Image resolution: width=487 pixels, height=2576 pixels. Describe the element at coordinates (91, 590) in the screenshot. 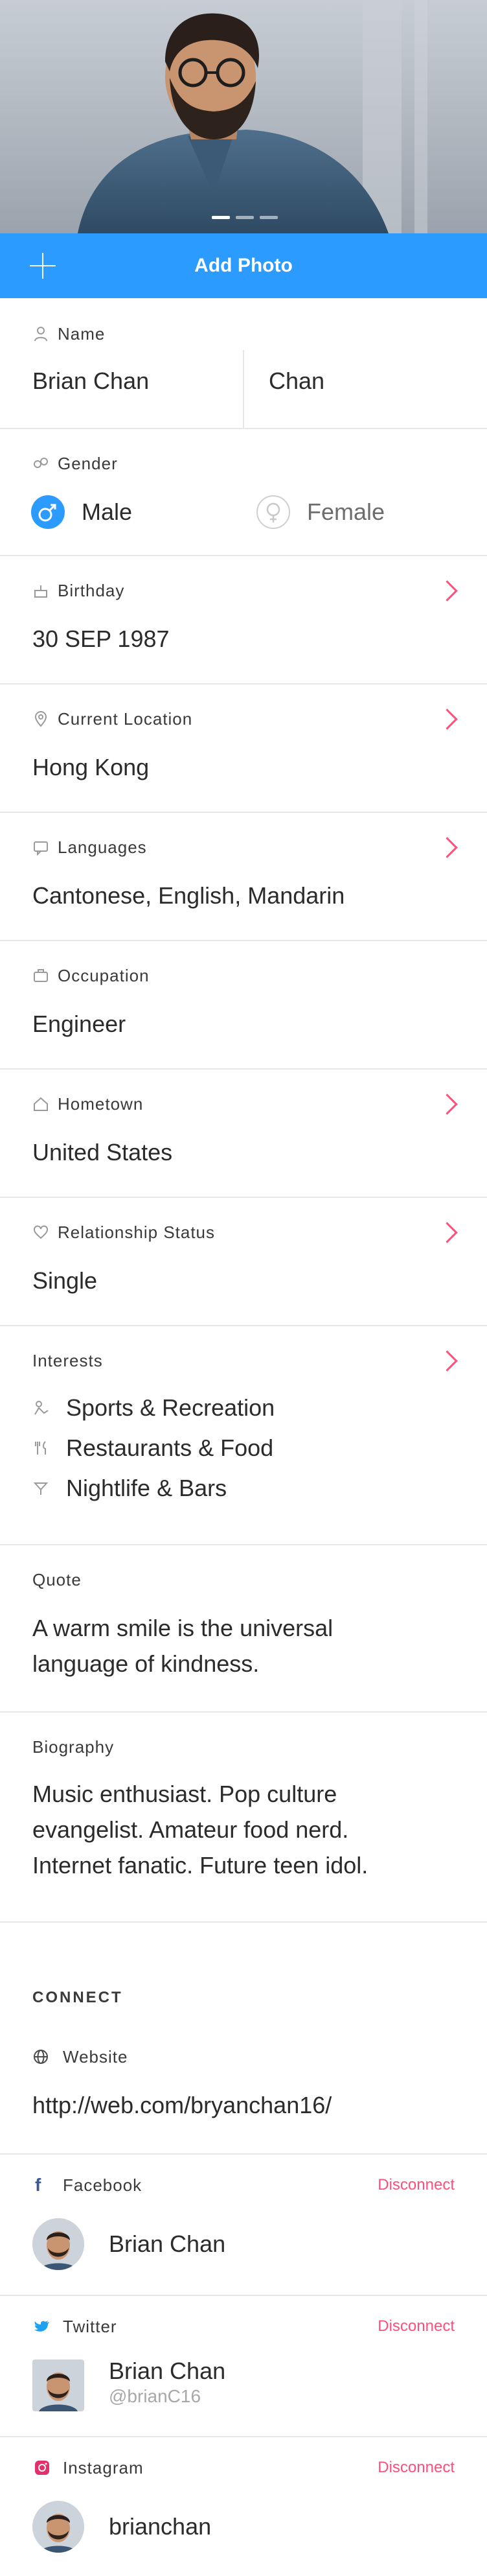

I see `birthday-label: Birthday` at that location.